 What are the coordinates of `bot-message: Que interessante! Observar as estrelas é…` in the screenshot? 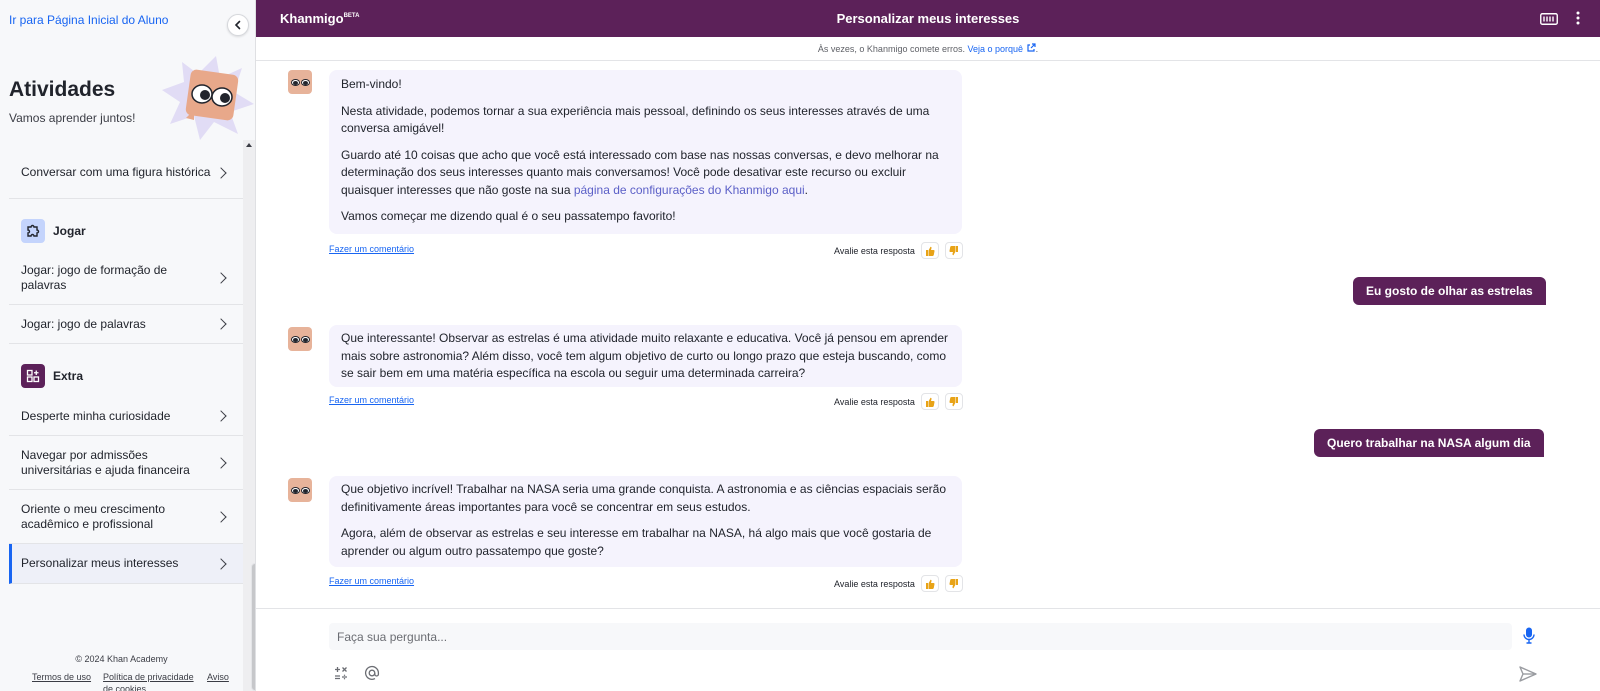 It's located at (645, 356).